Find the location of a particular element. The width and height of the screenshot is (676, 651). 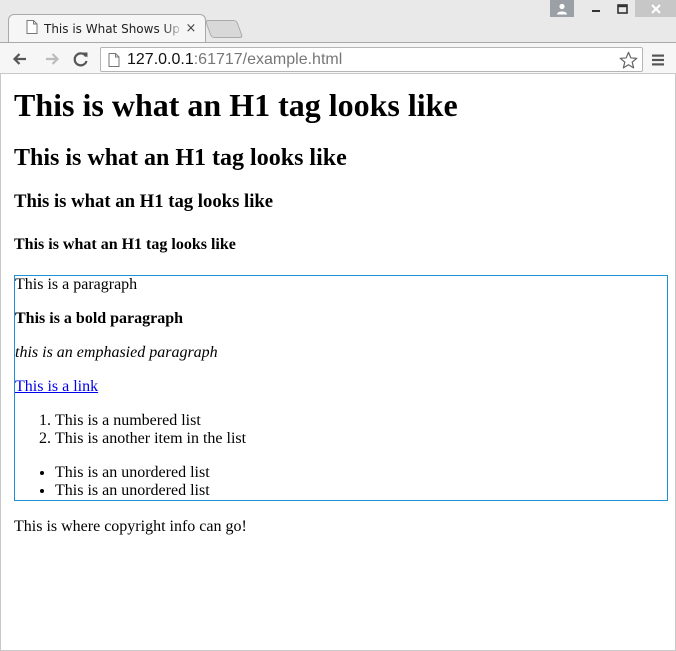

toolbar: 127.0.0.1:61717/example.html is located at coordinates (338, 58).